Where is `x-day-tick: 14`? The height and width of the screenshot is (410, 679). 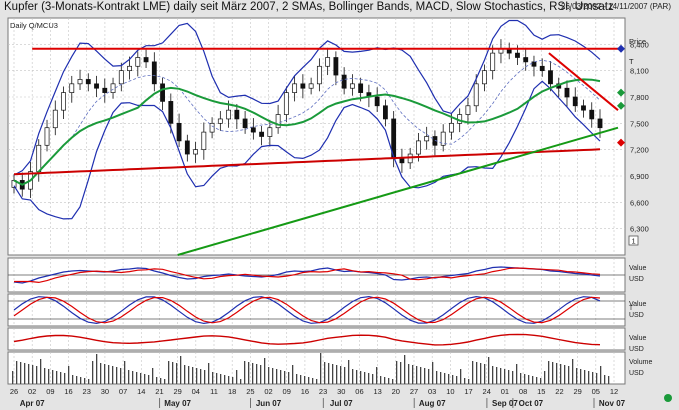
x-day-tick: 14 is located at coordinates (141, 391).